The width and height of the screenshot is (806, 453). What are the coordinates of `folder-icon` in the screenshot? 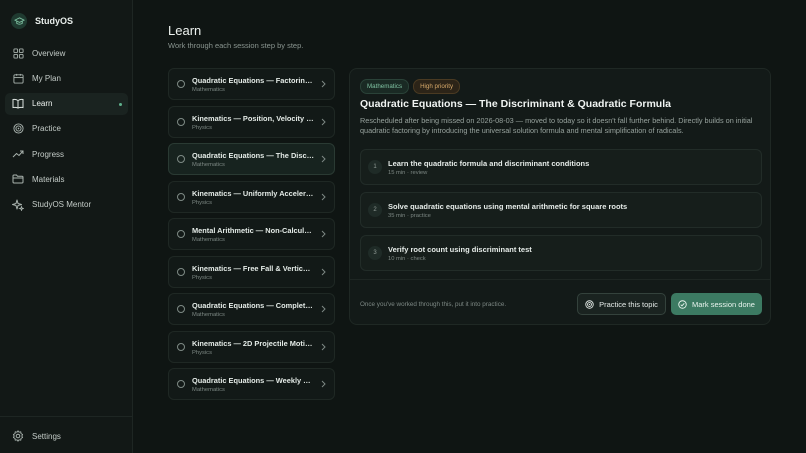 It's located at (18, 179).